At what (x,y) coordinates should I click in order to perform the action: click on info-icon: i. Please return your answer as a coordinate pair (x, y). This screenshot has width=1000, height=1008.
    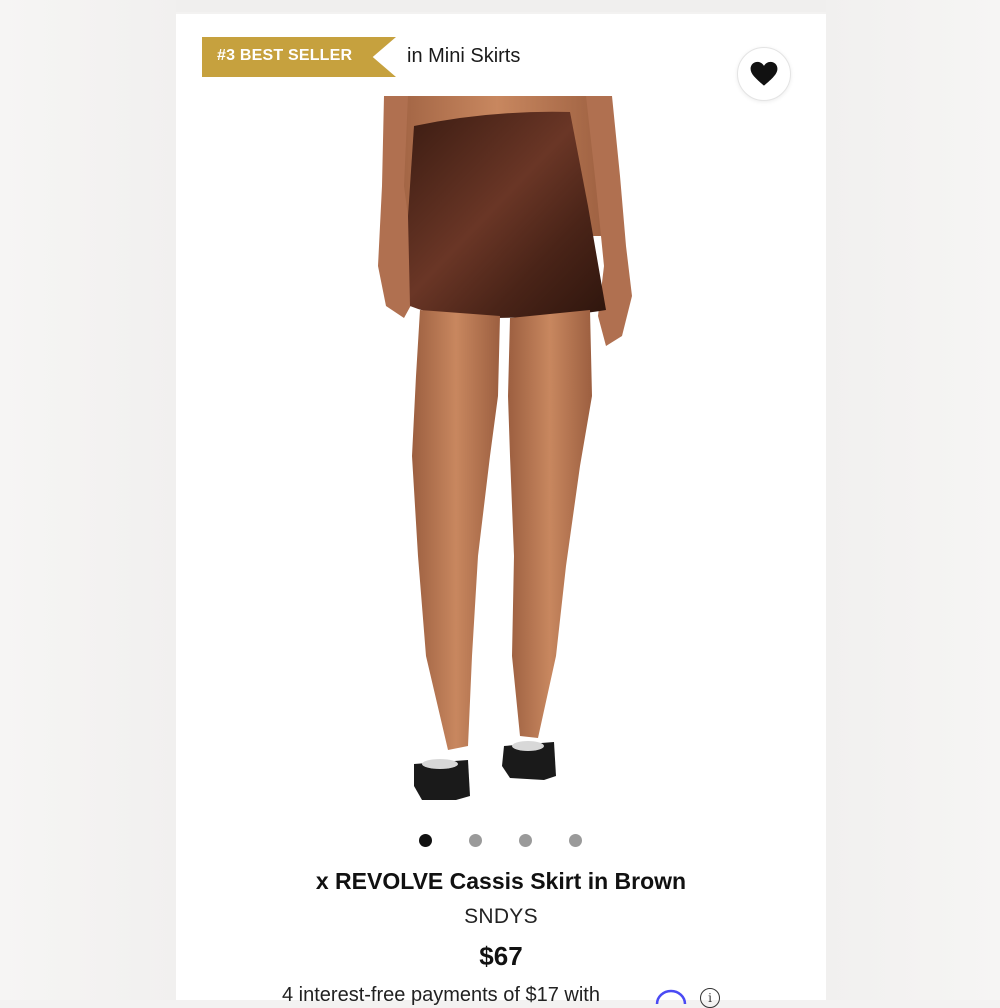
    Looking at the image, I should click on (710, 998).